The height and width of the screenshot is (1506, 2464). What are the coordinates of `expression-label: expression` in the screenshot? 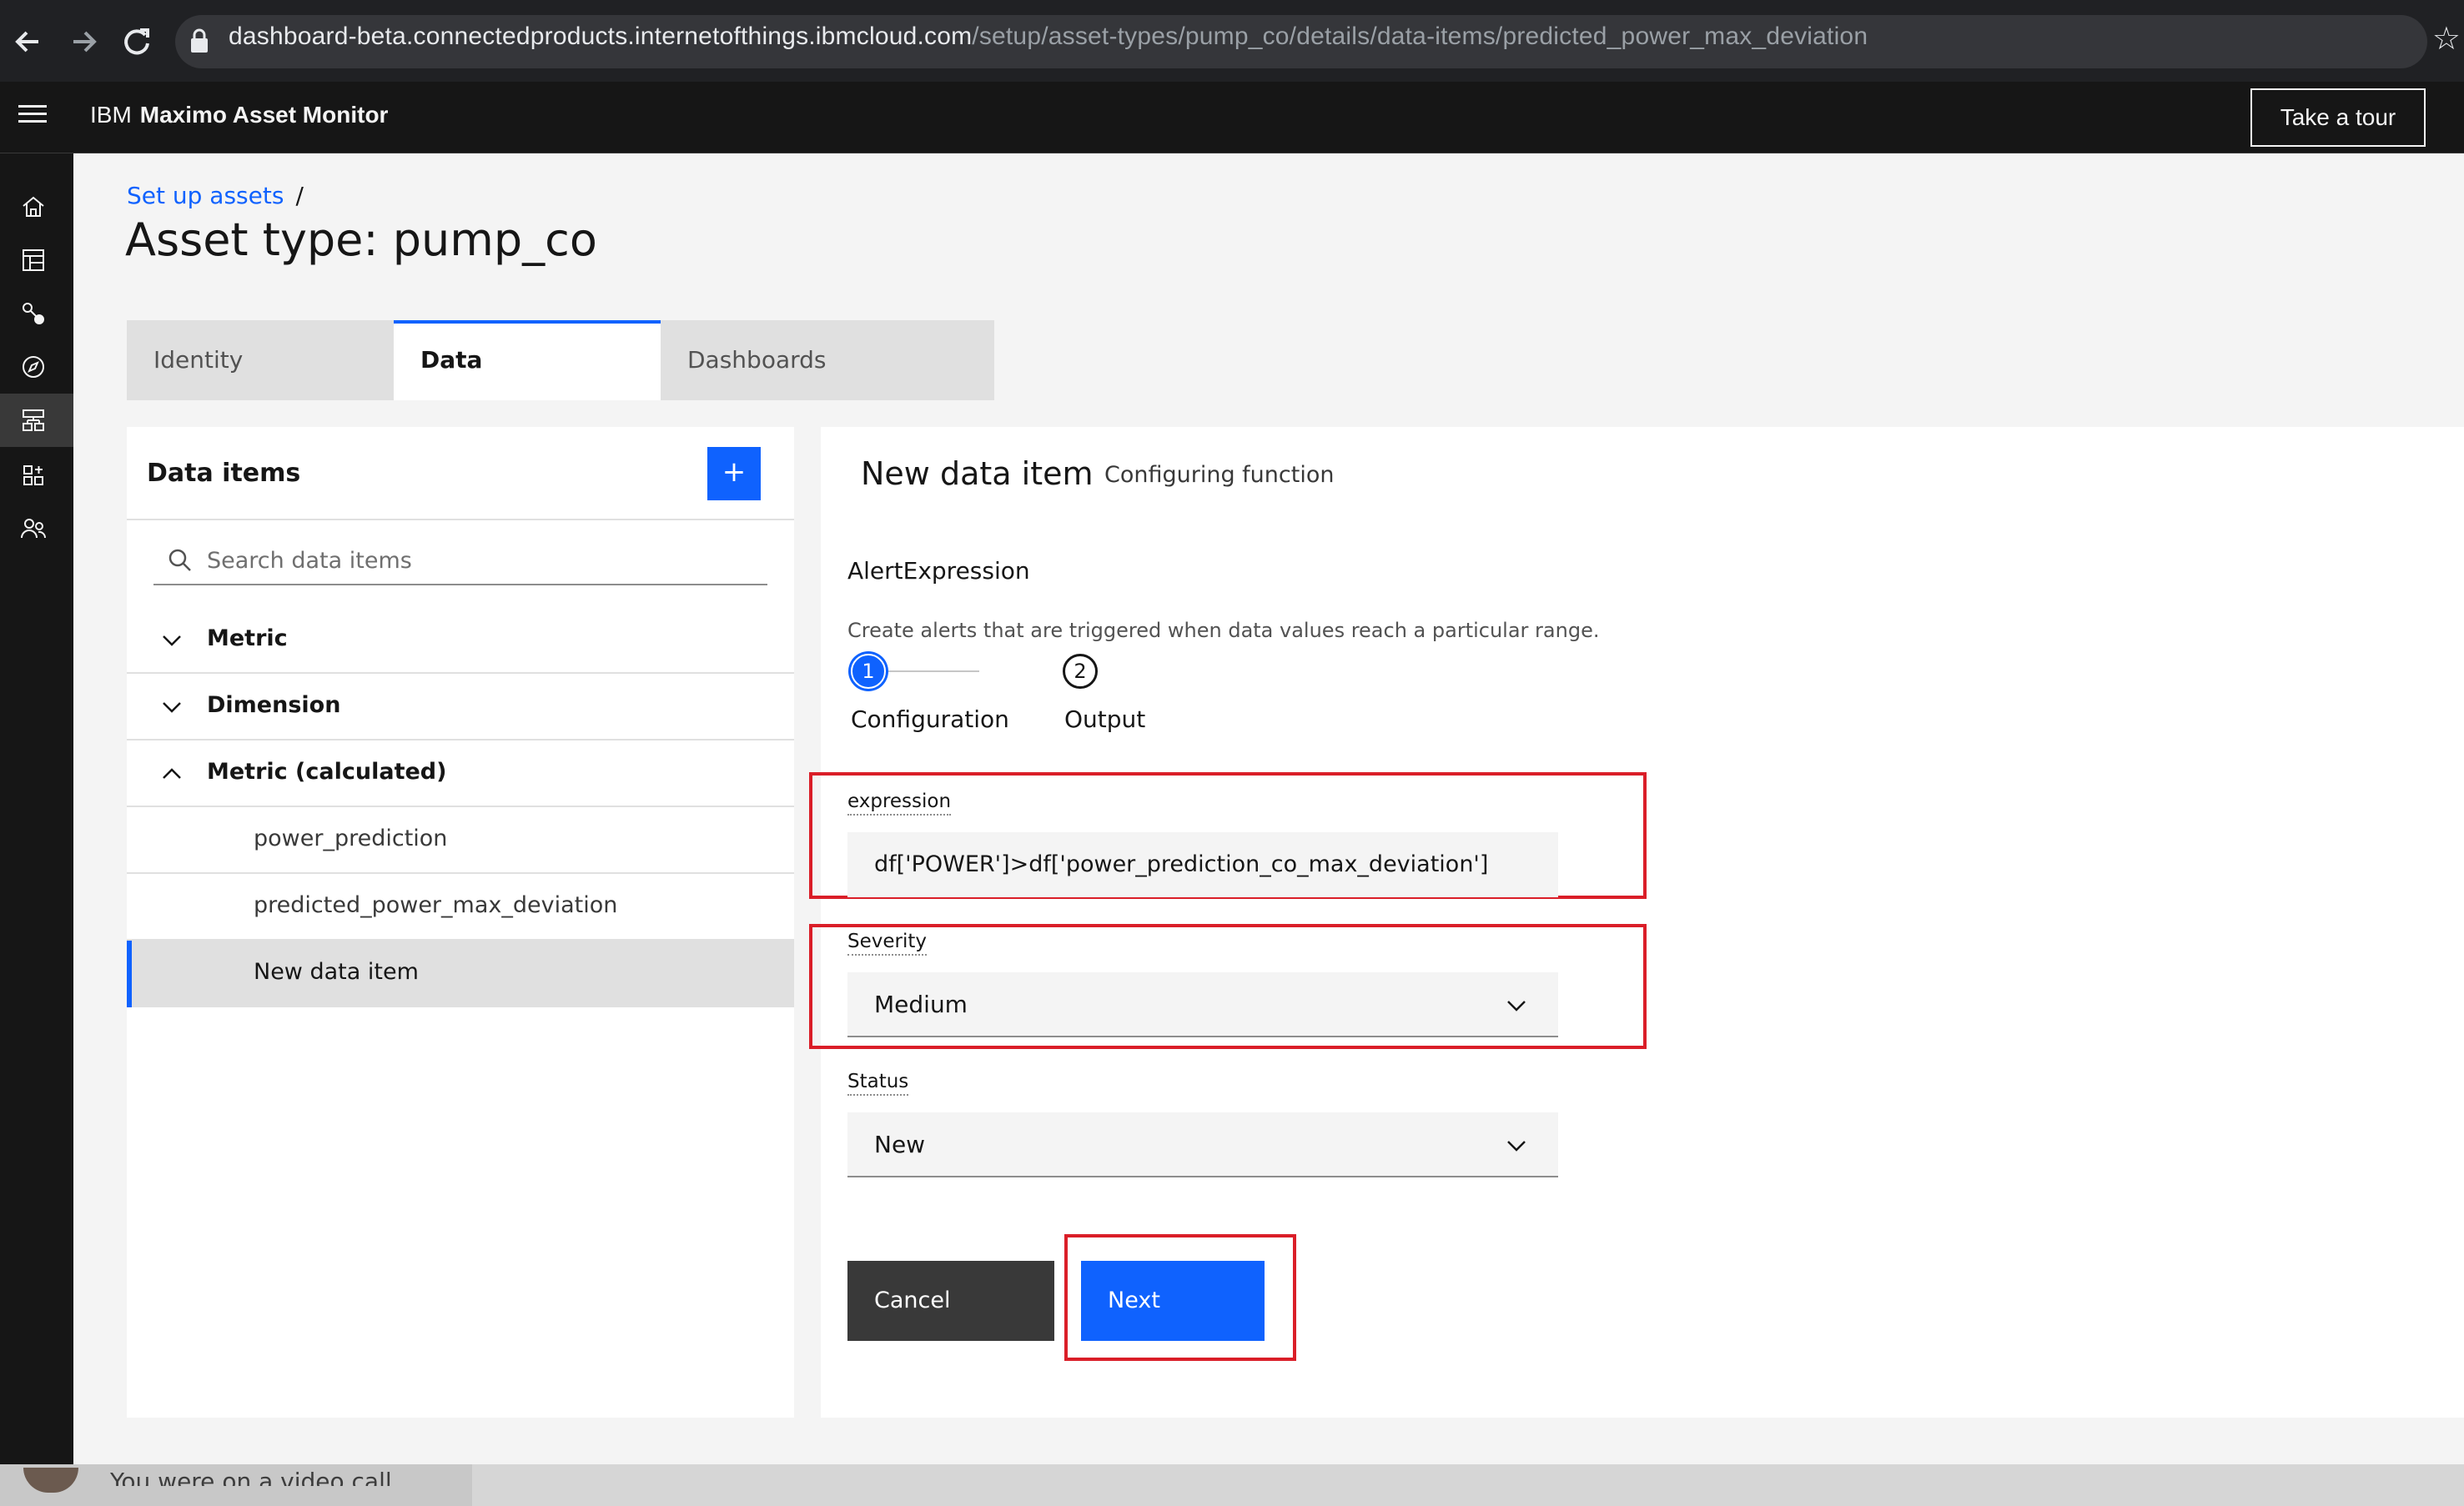 It's located at (899, 803).